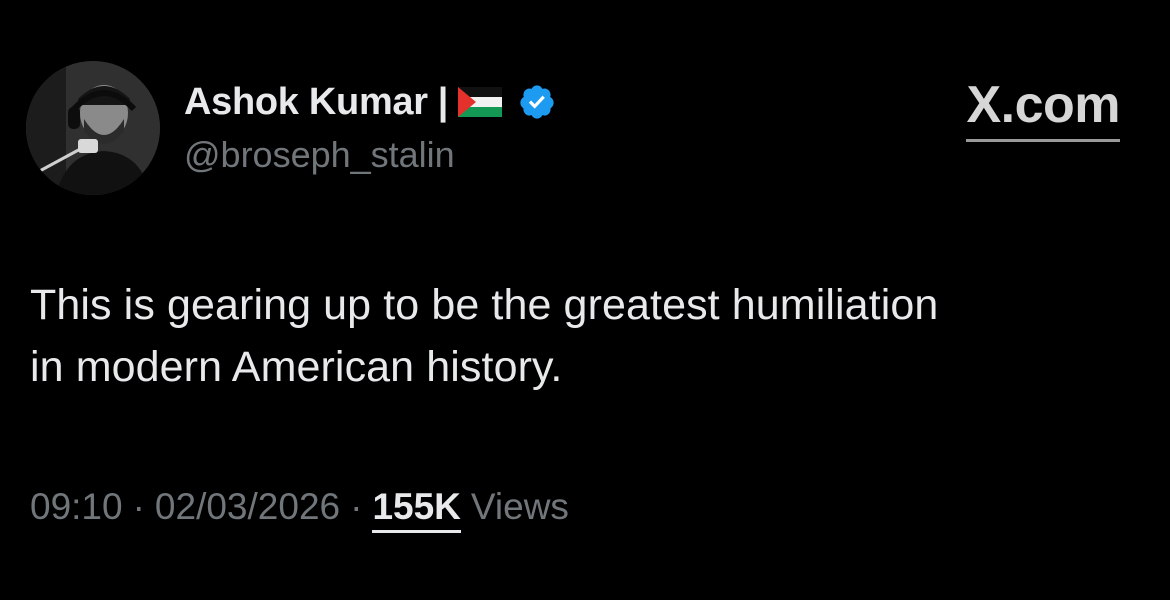  What do you see at coordinates (519, 506) in the screenshot?
I see `views-label: Views` at bounding box center [519, 506].